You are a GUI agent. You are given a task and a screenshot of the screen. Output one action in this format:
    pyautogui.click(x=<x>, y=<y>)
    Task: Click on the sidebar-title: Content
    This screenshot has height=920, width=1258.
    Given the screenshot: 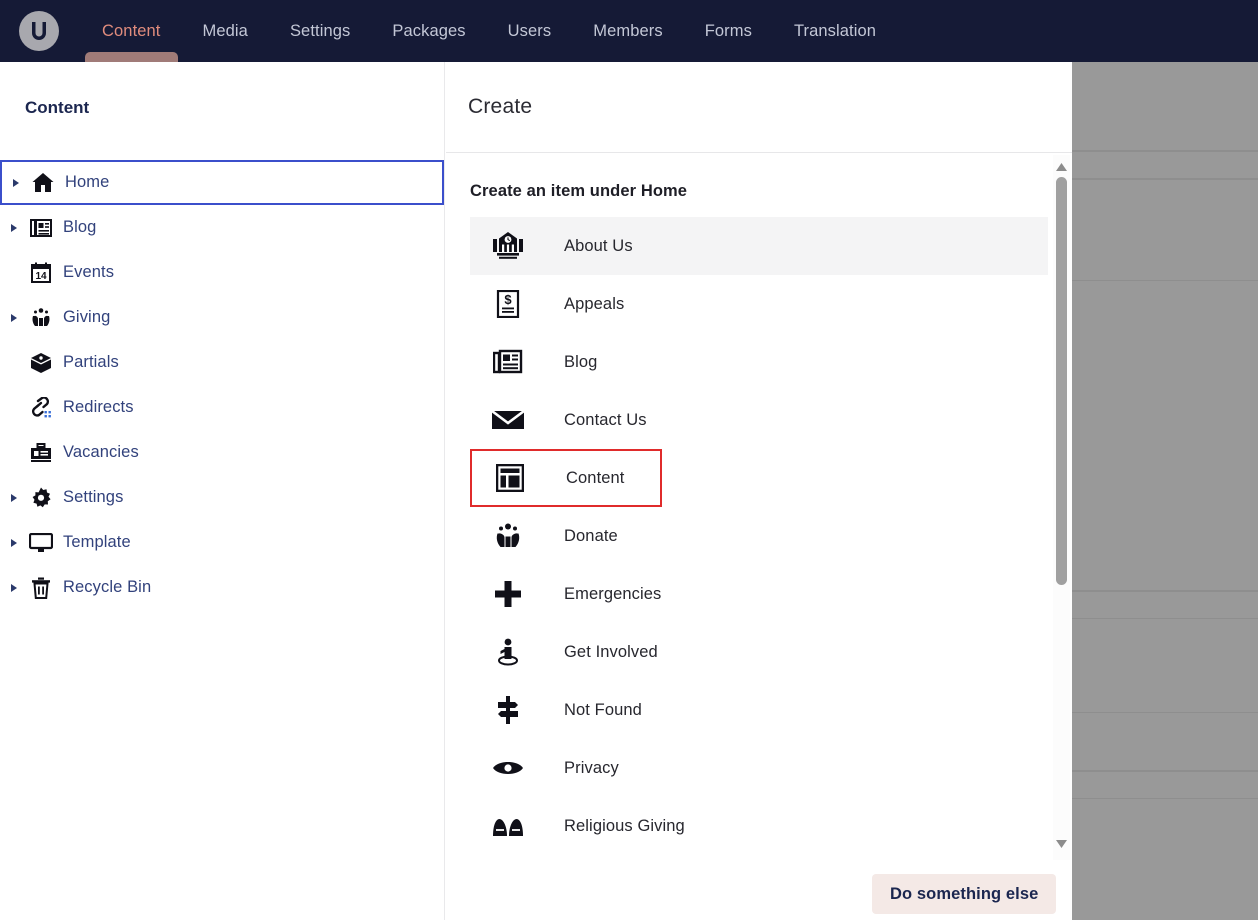 What is the action you would take?
    pyautogui.click(x=57, y=107)
    